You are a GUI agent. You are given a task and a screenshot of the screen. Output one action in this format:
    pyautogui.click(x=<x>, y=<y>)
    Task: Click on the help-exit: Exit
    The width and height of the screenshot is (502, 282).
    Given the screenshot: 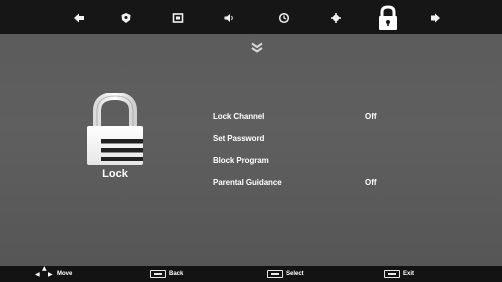 What is the action you would take?
    pyautogui.click(x=399, y=274)
    